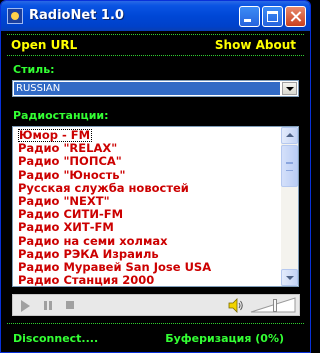  I want to click on divider-top, so click(155, 34).